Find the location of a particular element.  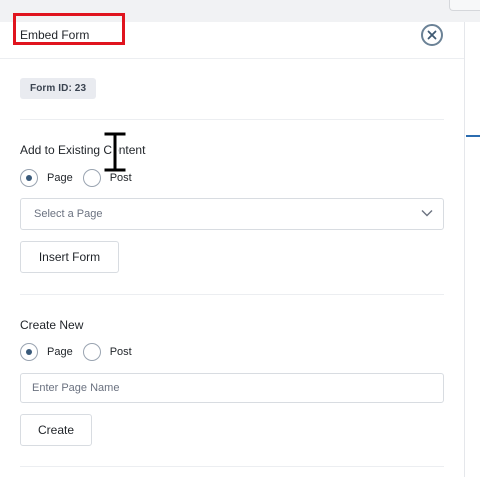

radio-create-post is located at coordinates (91, 352).